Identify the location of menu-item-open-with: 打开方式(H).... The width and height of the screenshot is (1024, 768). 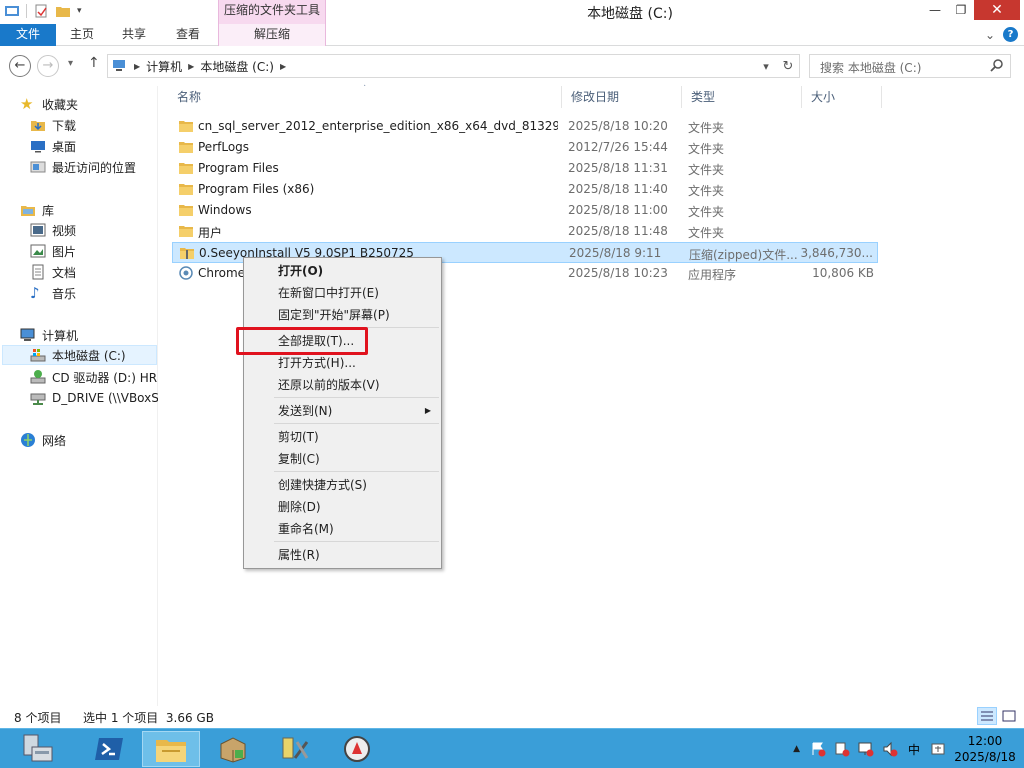
(342, 363).